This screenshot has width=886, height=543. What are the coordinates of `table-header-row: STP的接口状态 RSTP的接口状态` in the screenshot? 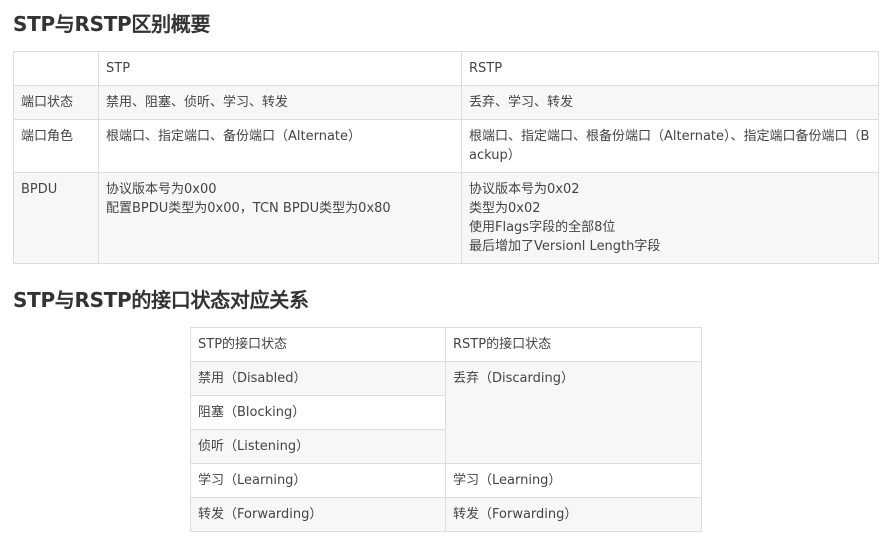 It's located at (446, 344).